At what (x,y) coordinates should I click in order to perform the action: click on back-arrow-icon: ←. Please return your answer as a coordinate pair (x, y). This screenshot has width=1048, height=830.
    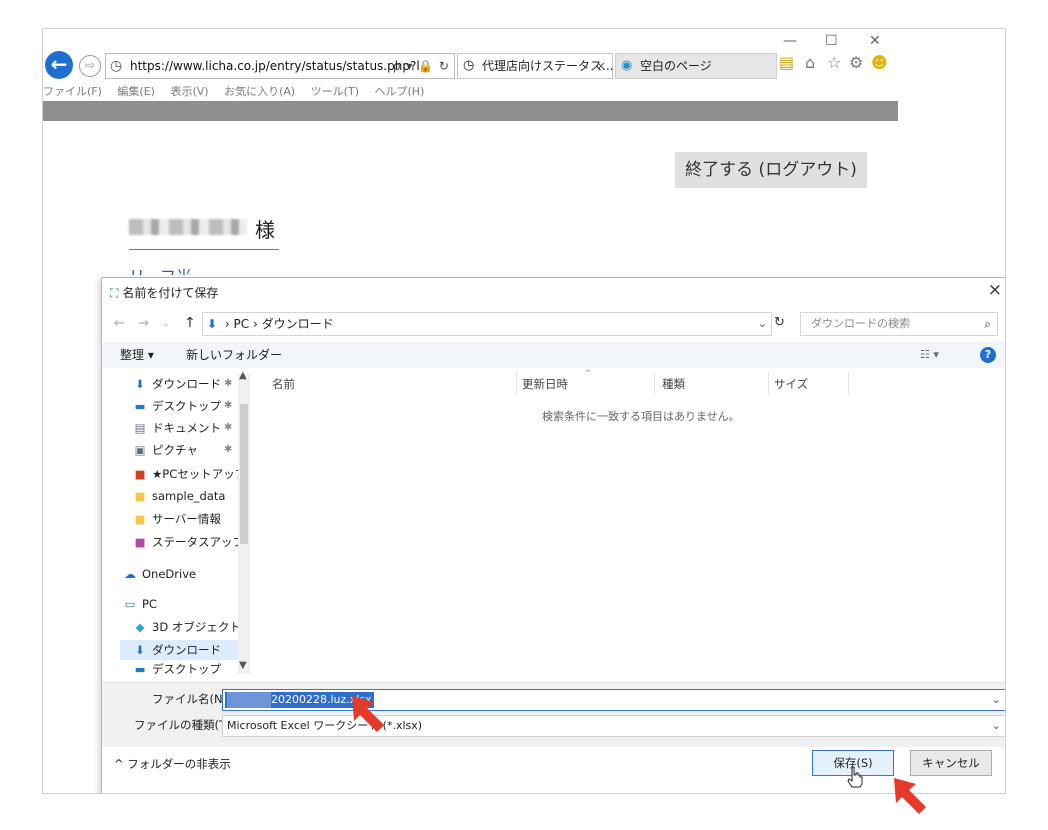
    Looking at the image, I should click on (119, 323).